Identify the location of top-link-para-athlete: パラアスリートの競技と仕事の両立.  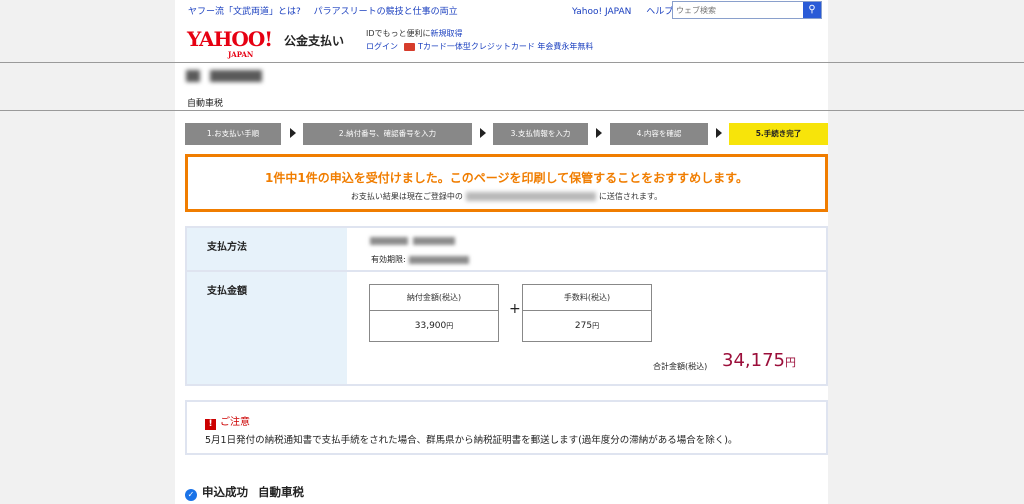
(386, 12).